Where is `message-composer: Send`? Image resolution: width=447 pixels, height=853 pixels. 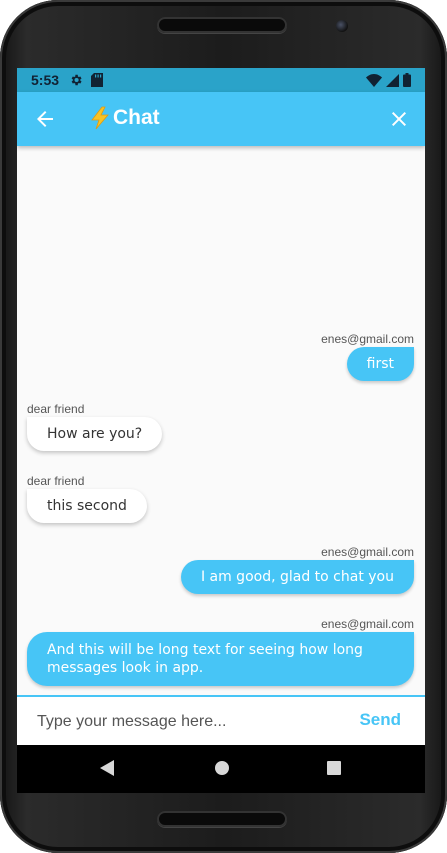 message-composer: Send is located at coordinates (221, 721).